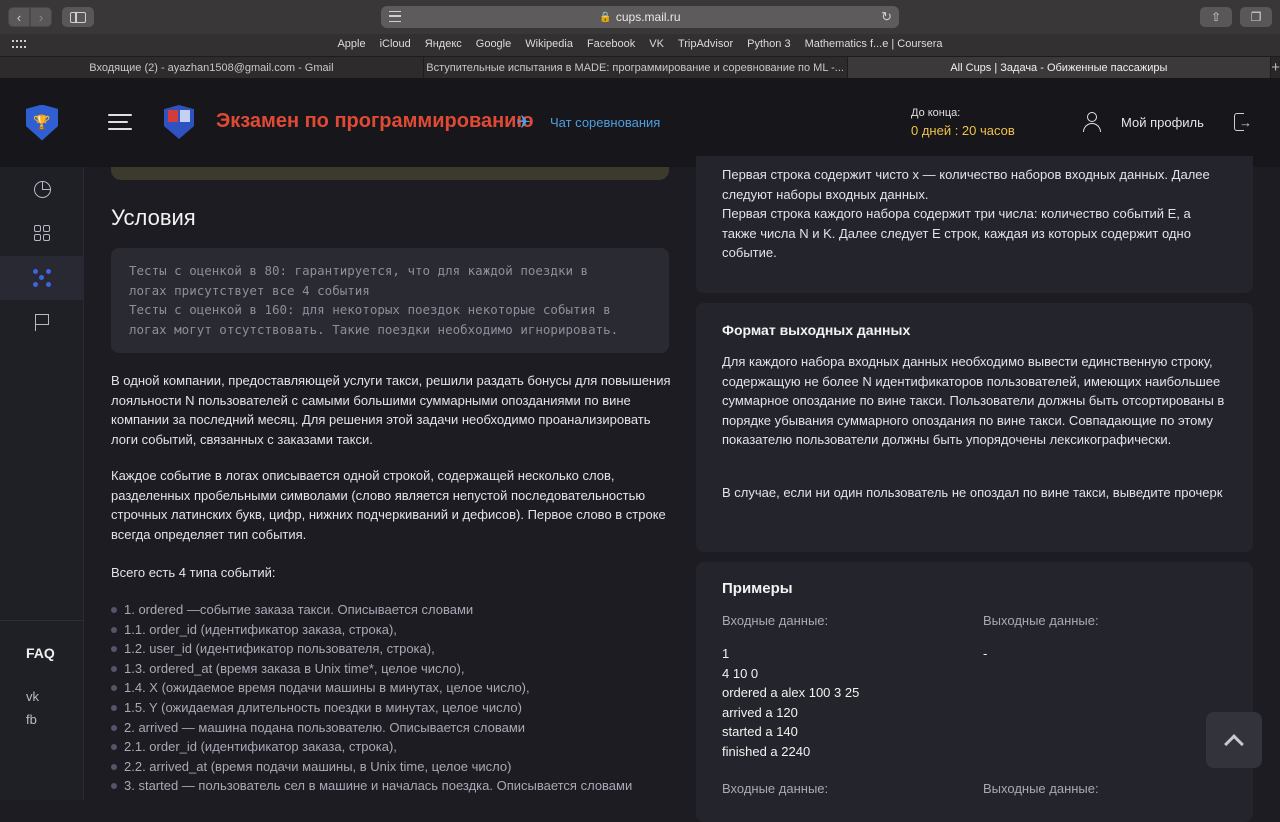 The height and width of the screenshot is (822, 1280). What do you see at coordinates (395, 44) in the screenshot?
I see `favorite-link: iCloud` at bounding box center [395, 44].